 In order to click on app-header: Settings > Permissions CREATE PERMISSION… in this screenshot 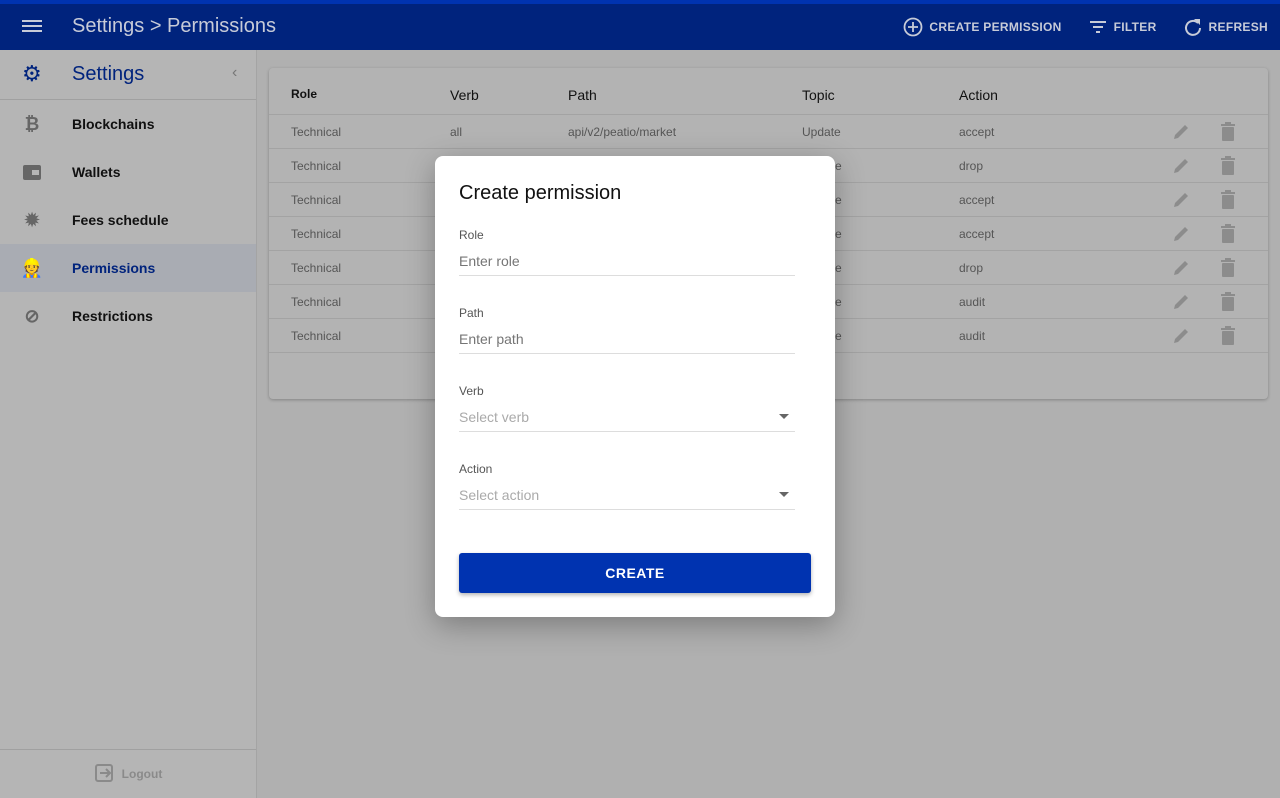, I will do `click(640, 25)`.